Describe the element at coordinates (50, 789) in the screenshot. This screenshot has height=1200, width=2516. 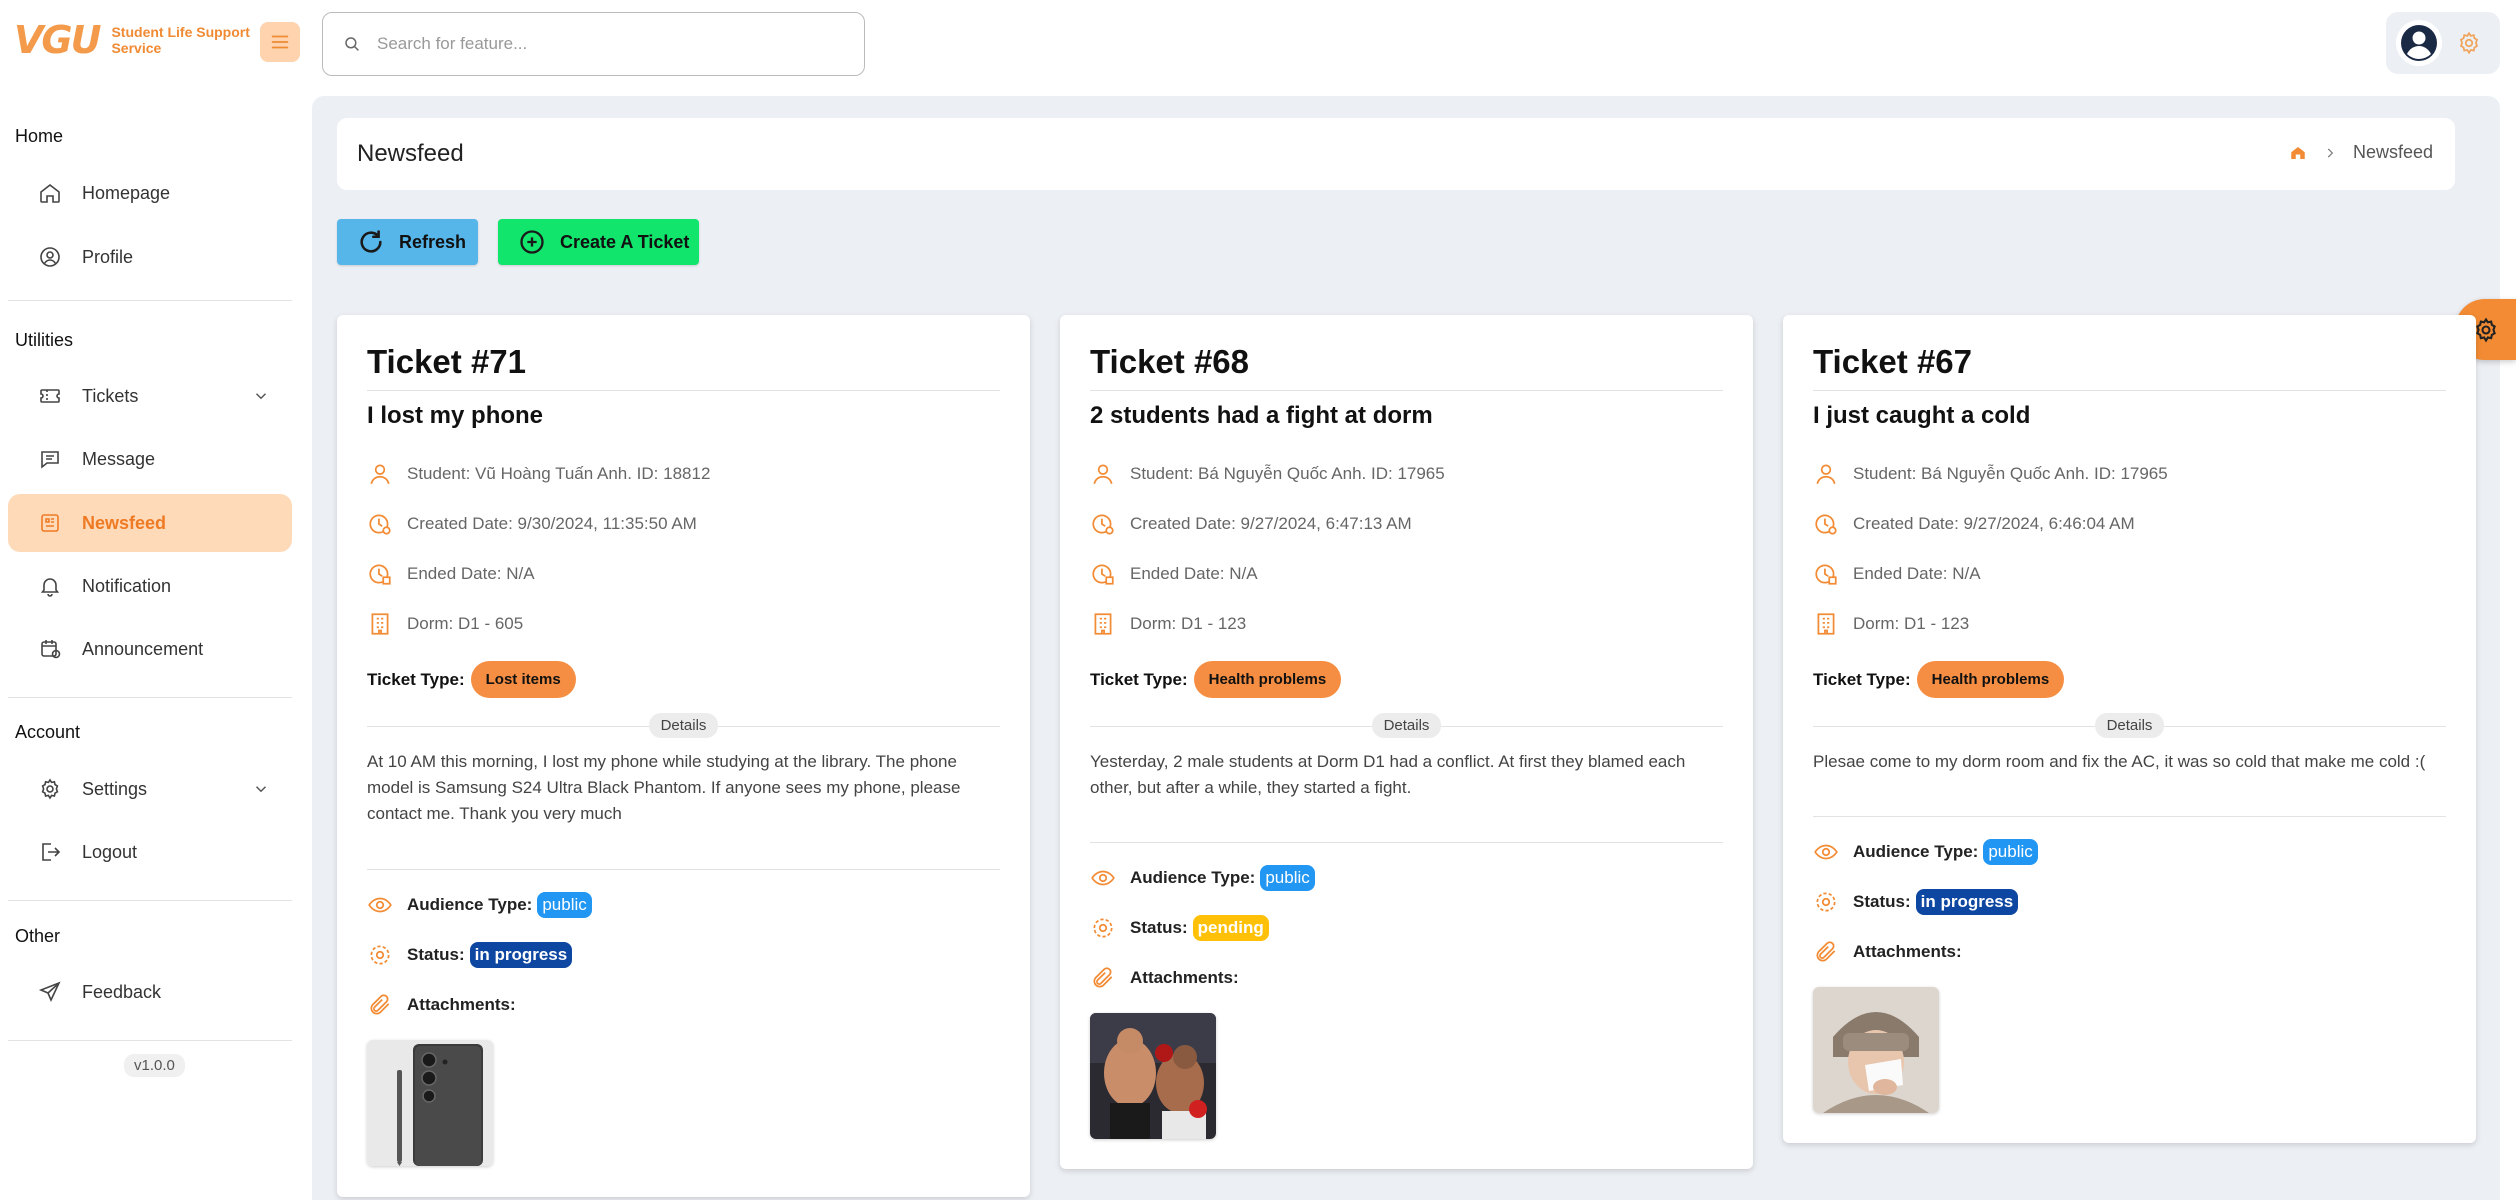
I see `gear-icon` at that location.